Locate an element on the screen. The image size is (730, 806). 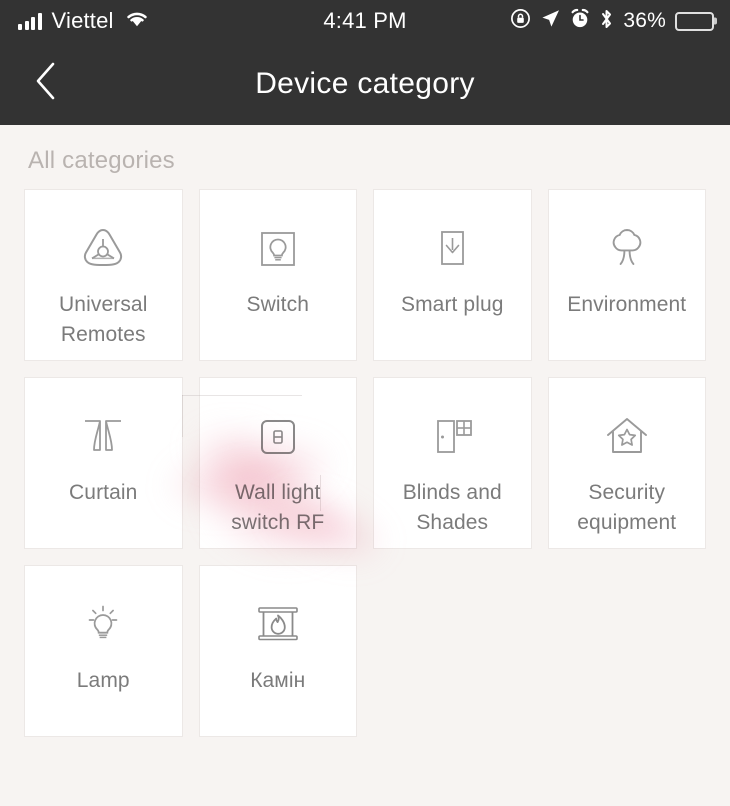
back-button is located at coordinates (46, 84).